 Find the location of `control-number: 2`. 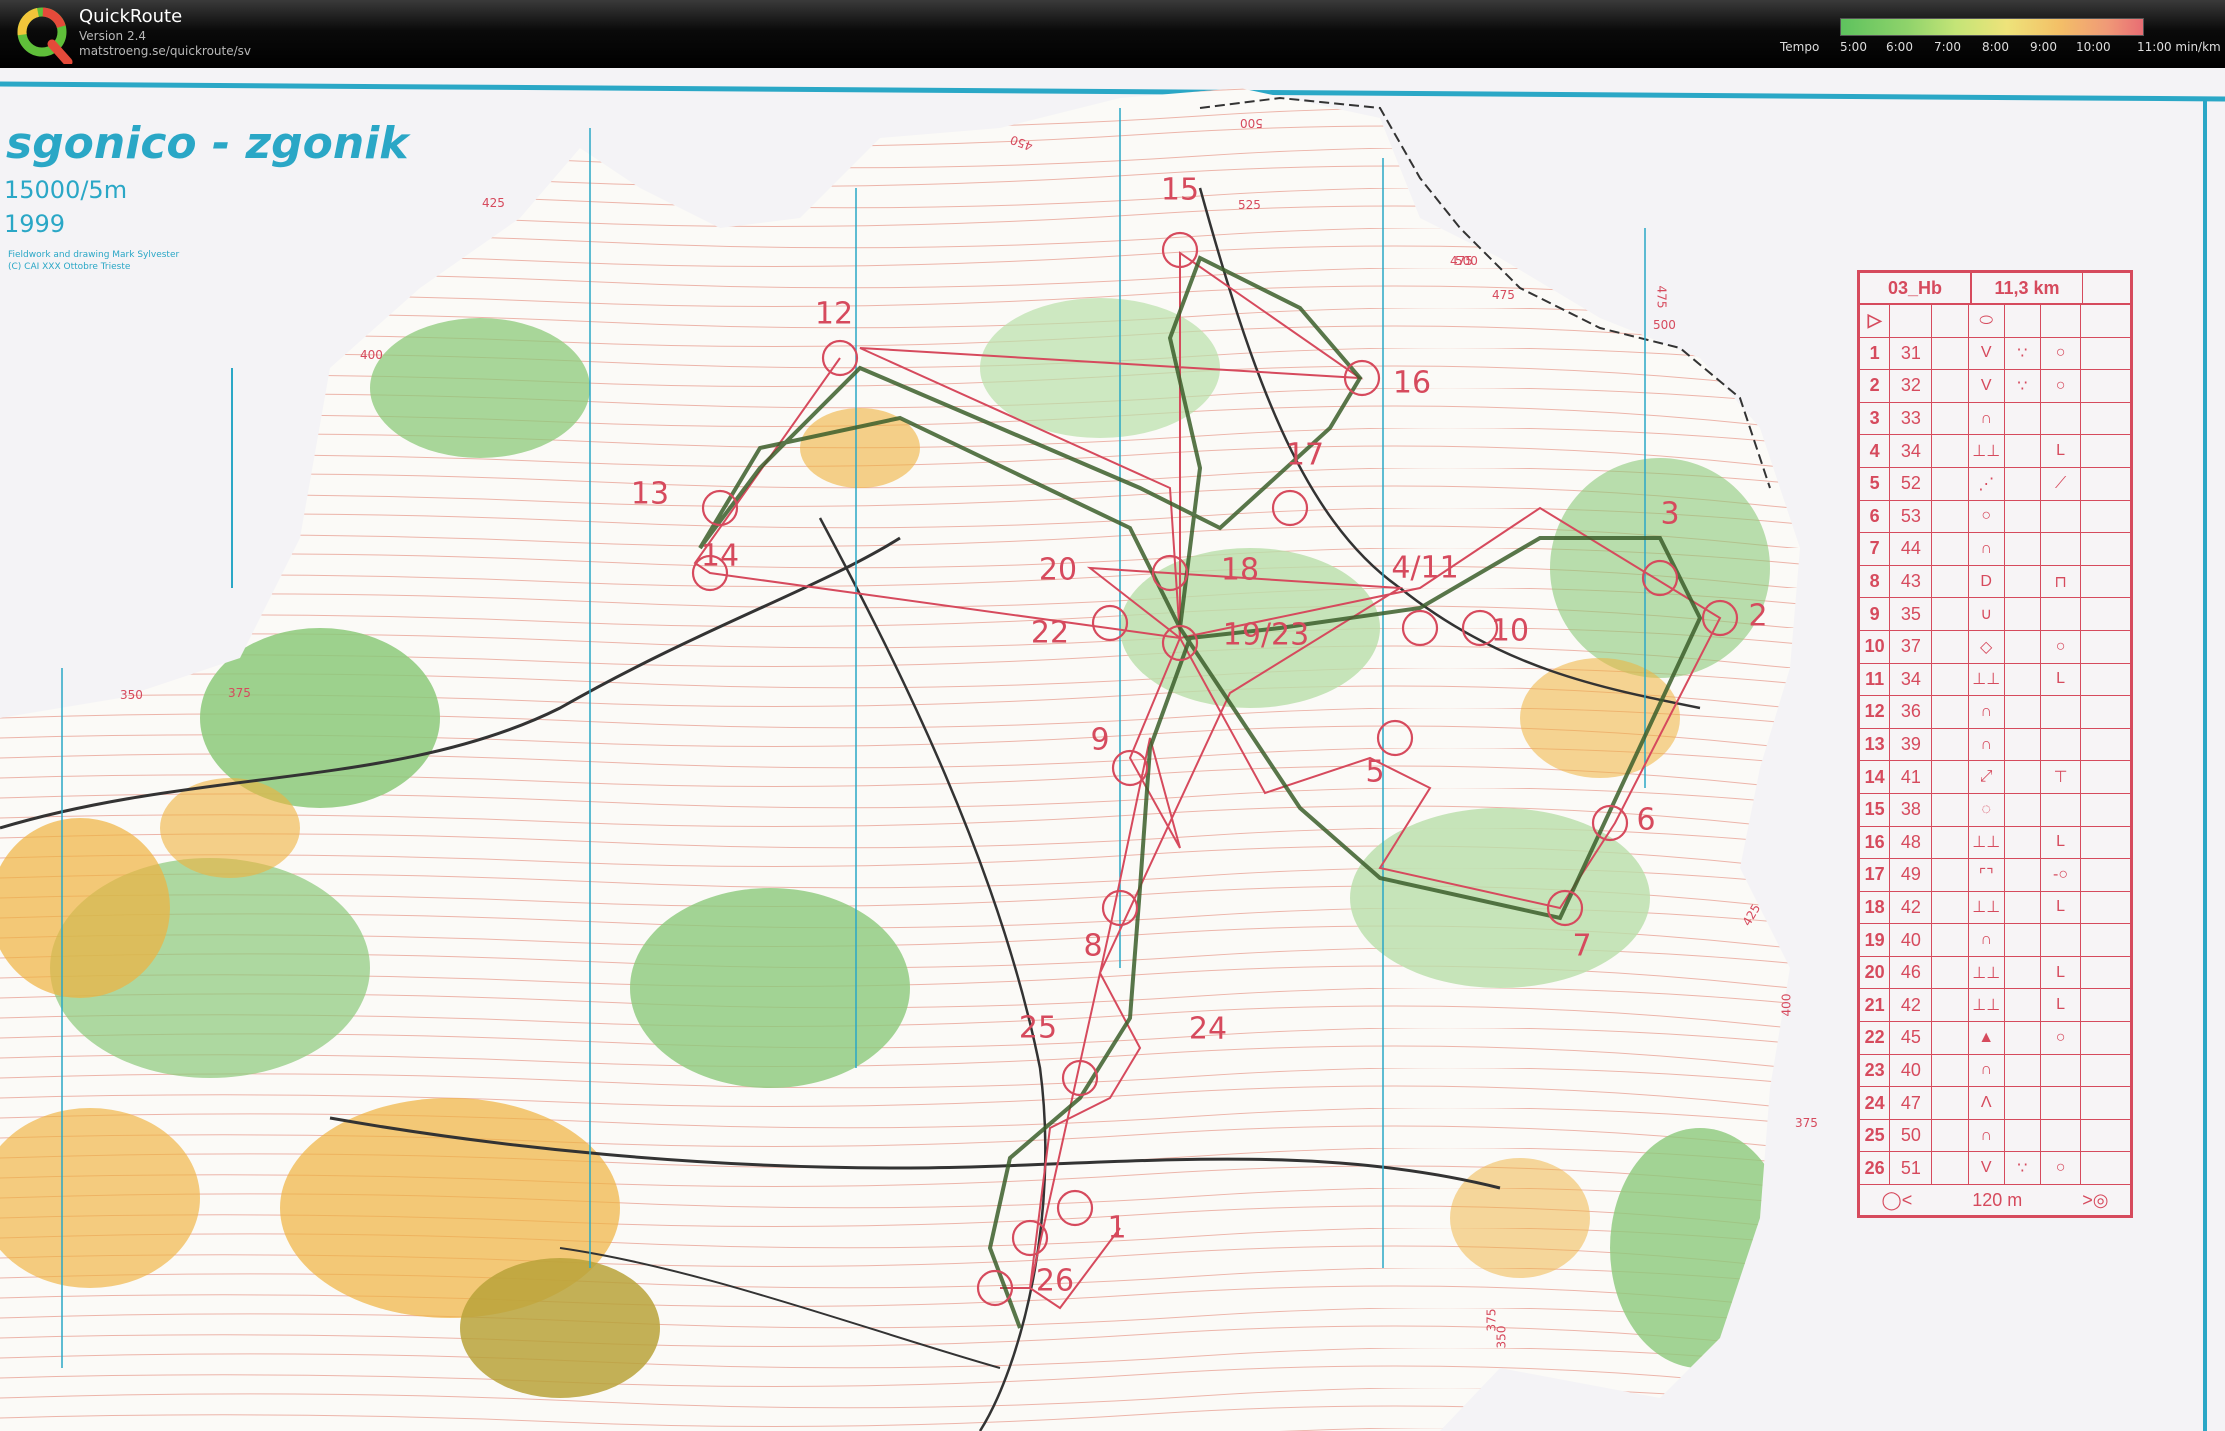

control-number: 2 is located at coordinates (1875, 386).